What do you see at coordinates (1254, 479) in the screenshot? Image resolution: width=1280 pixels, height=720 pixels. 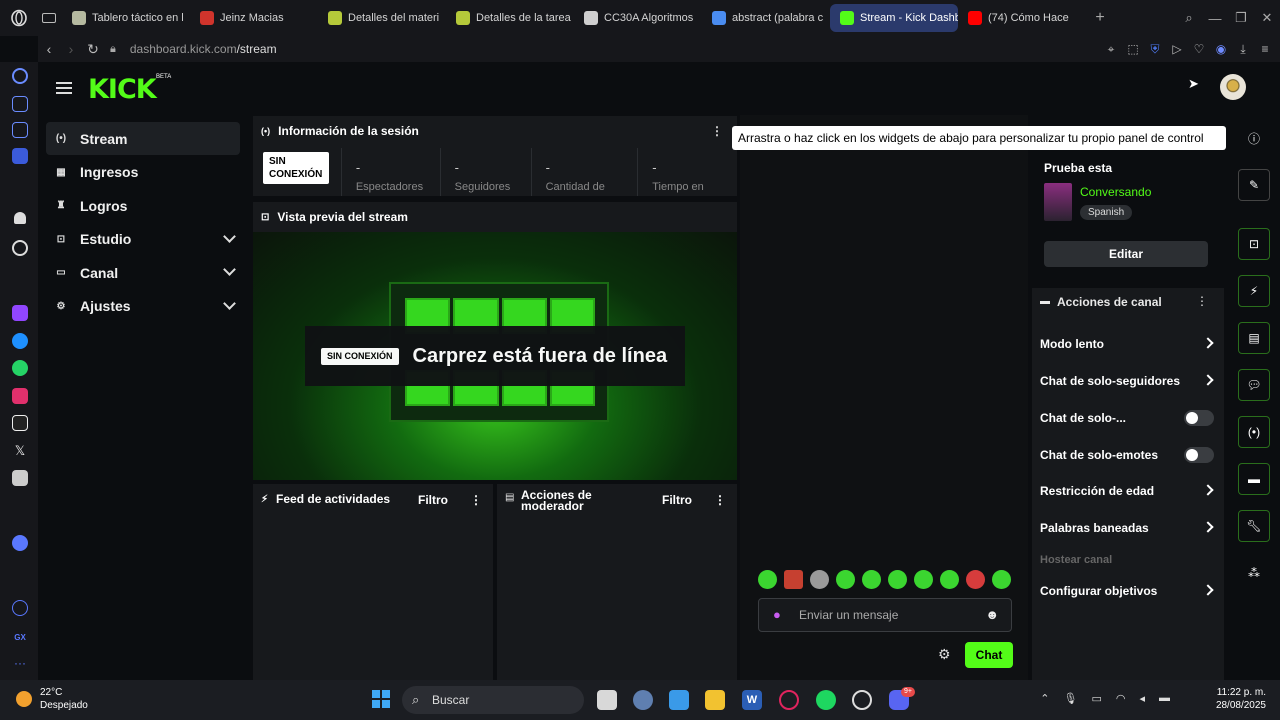 I see `actions-widget-icon: ▬` at bounding box center [1254, 479].